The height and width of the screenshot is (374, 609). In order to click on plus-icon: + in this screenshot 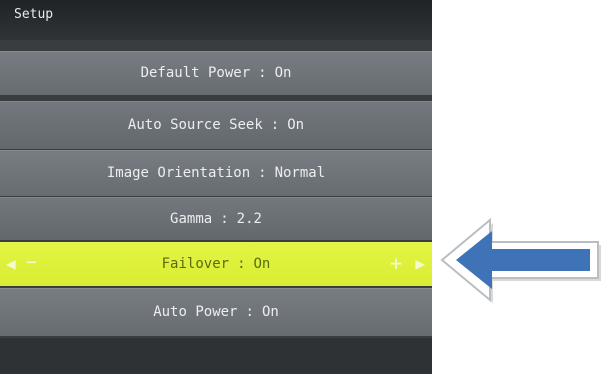, I will do `click(396, 263)`.